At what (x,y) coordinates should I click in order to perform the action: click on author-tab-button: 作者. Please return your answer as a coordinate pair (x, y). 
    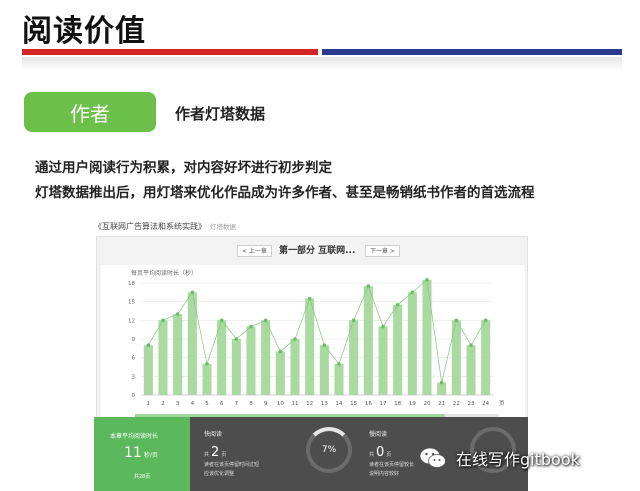
    Looking at the image, I should click on (90, 112).